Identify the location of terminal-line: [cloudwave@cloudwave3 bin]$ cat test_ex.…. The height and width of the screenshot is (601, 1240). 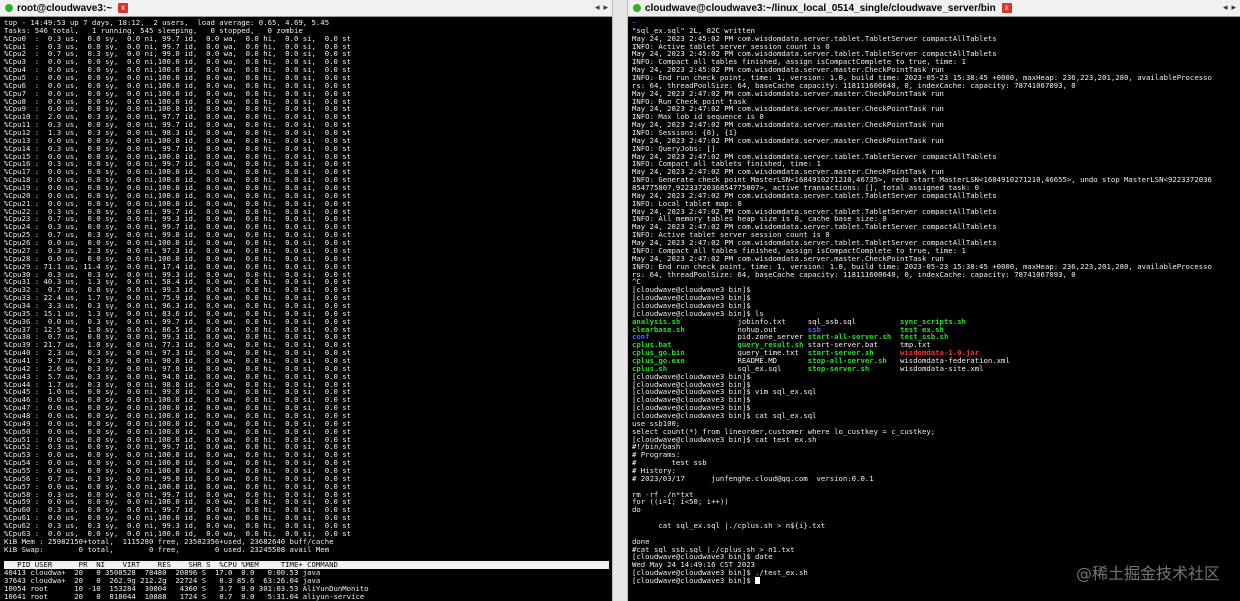
(724, 439).